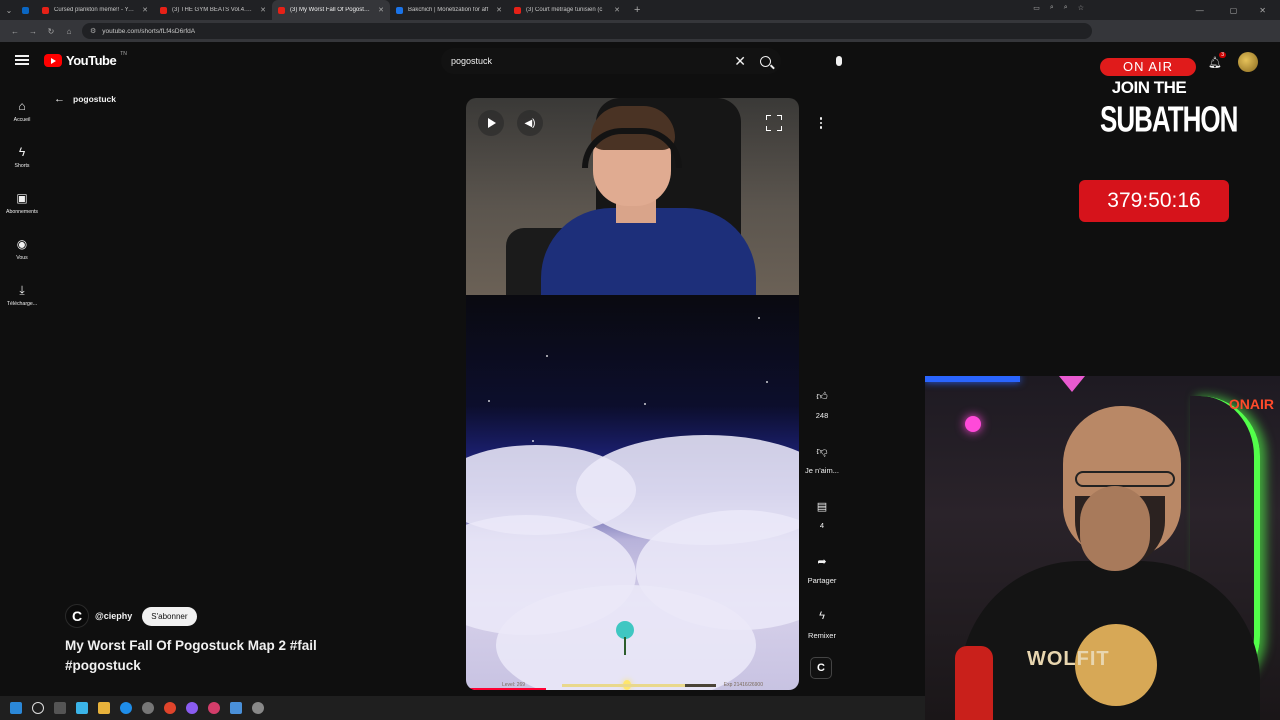 The image size is (1280, 720). What do you see at coordinates (22, 105) in the screenshot?
I see `home-icon: ⌂` at bounding box center [22, 105].